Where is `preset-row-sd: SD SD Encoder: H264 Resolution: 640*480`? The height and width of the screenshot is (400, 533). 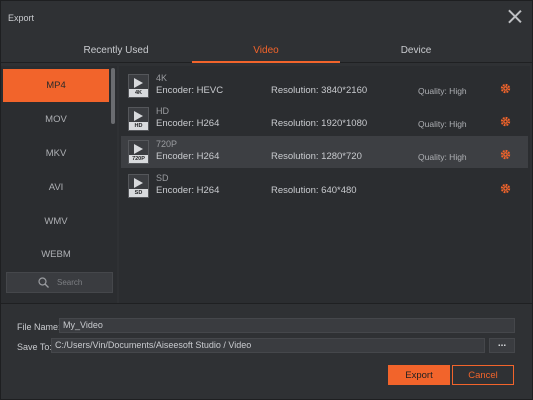 preset-row-sd: SD SD Encoder: H264 Resolution: 640*480 is located at coordinates (324, 186).